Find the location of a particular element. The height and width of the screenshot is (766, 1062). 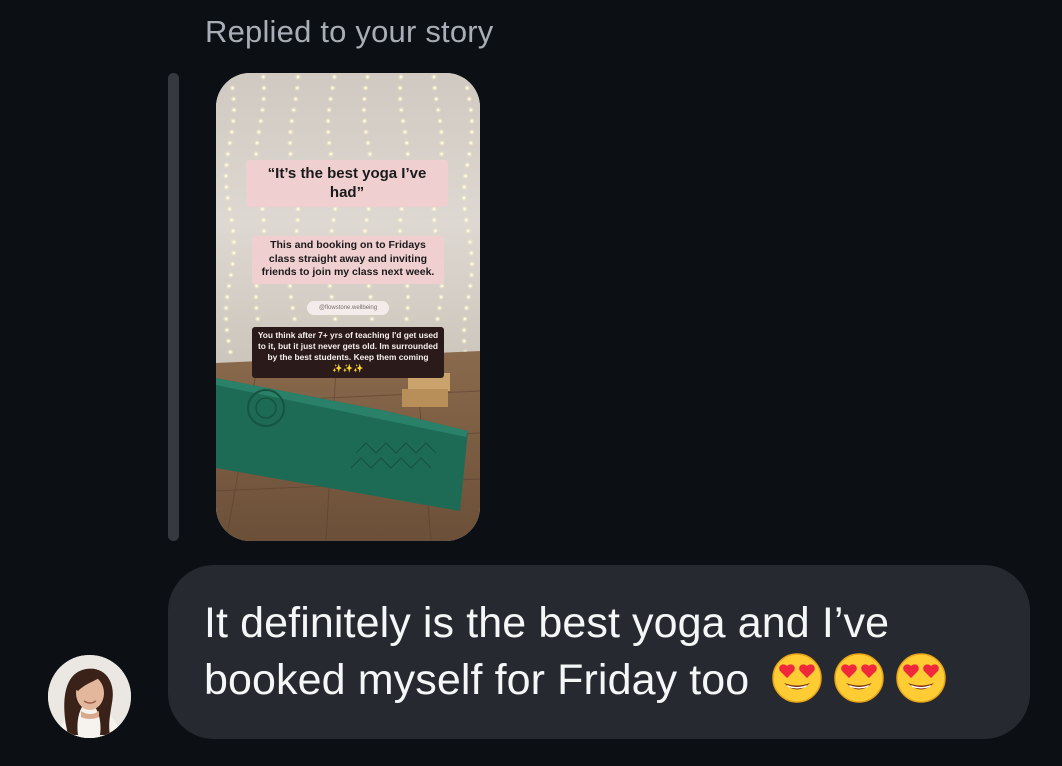

sender-avatar is located at coordinates (89, 696).